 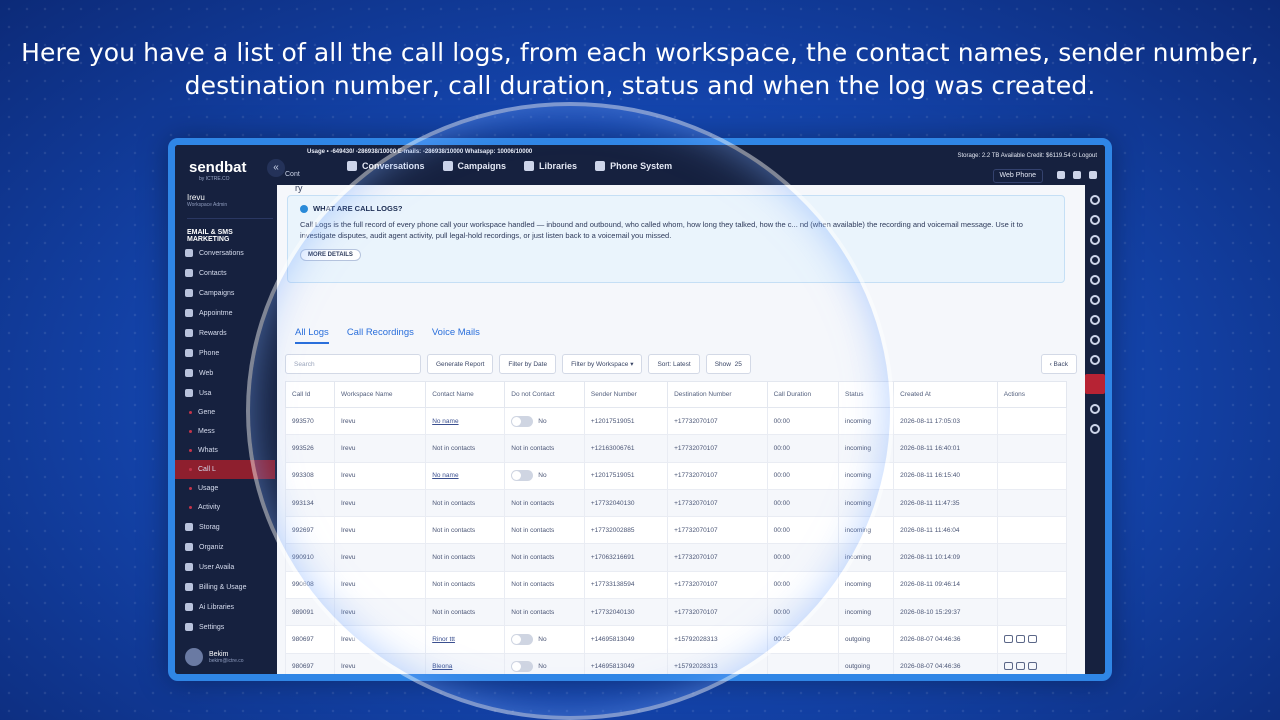 I want to click on sidebar-item: Usa, so click(x=230, y=393).